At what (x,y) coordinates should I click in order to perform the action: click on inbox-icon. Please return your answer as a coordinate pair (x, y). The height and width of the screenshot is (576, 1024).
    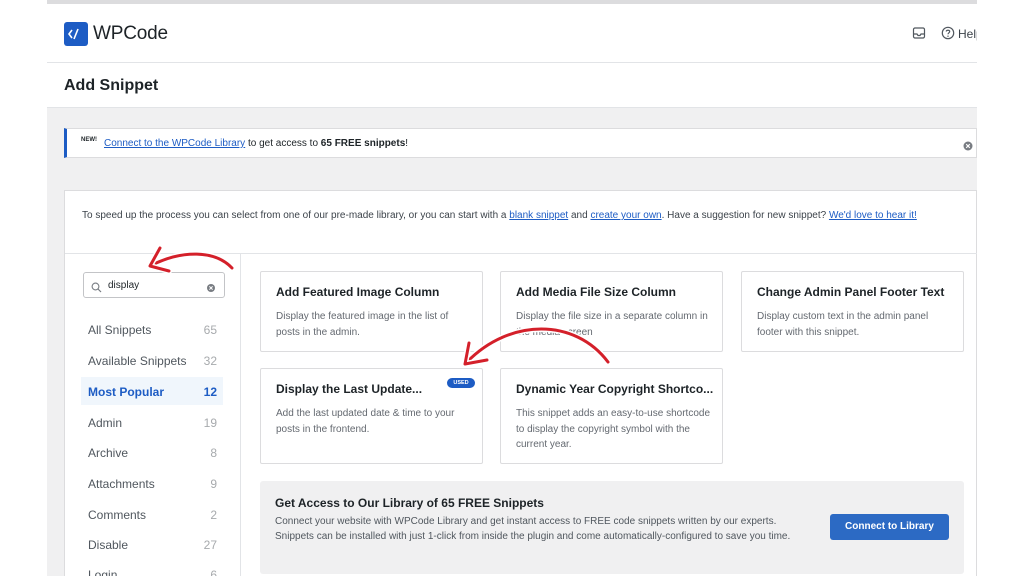
    Looking at the image, I should click on (919, 33).